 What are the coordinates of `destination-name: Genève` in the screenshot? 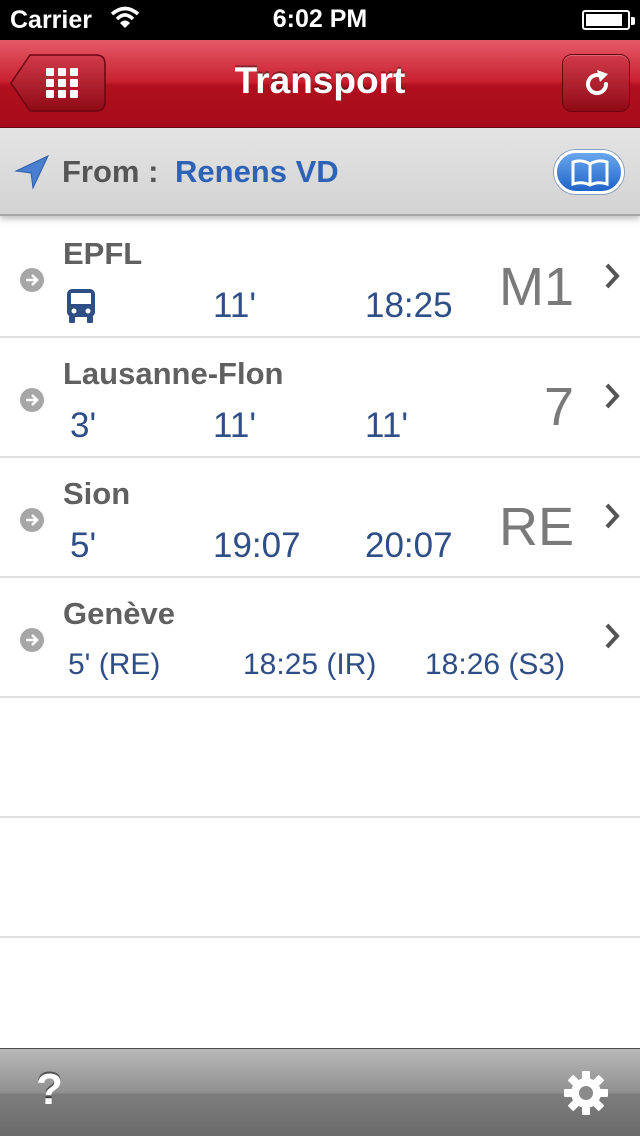 It's located at (119, 613).